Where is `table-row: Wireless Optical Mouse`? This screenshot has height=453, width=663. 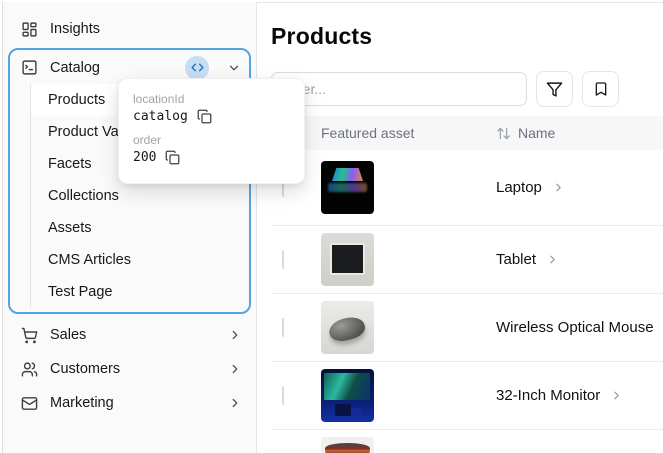 table-row: Wireless Optical Mouse is located at coordinates (467, 328).